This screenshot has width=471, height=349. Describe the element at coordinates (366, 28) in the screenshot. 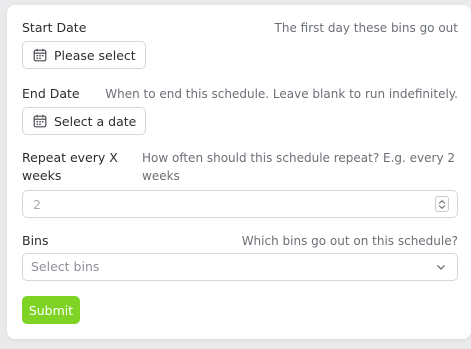

I see `start-date-help: The first day these bins go out` at that location.